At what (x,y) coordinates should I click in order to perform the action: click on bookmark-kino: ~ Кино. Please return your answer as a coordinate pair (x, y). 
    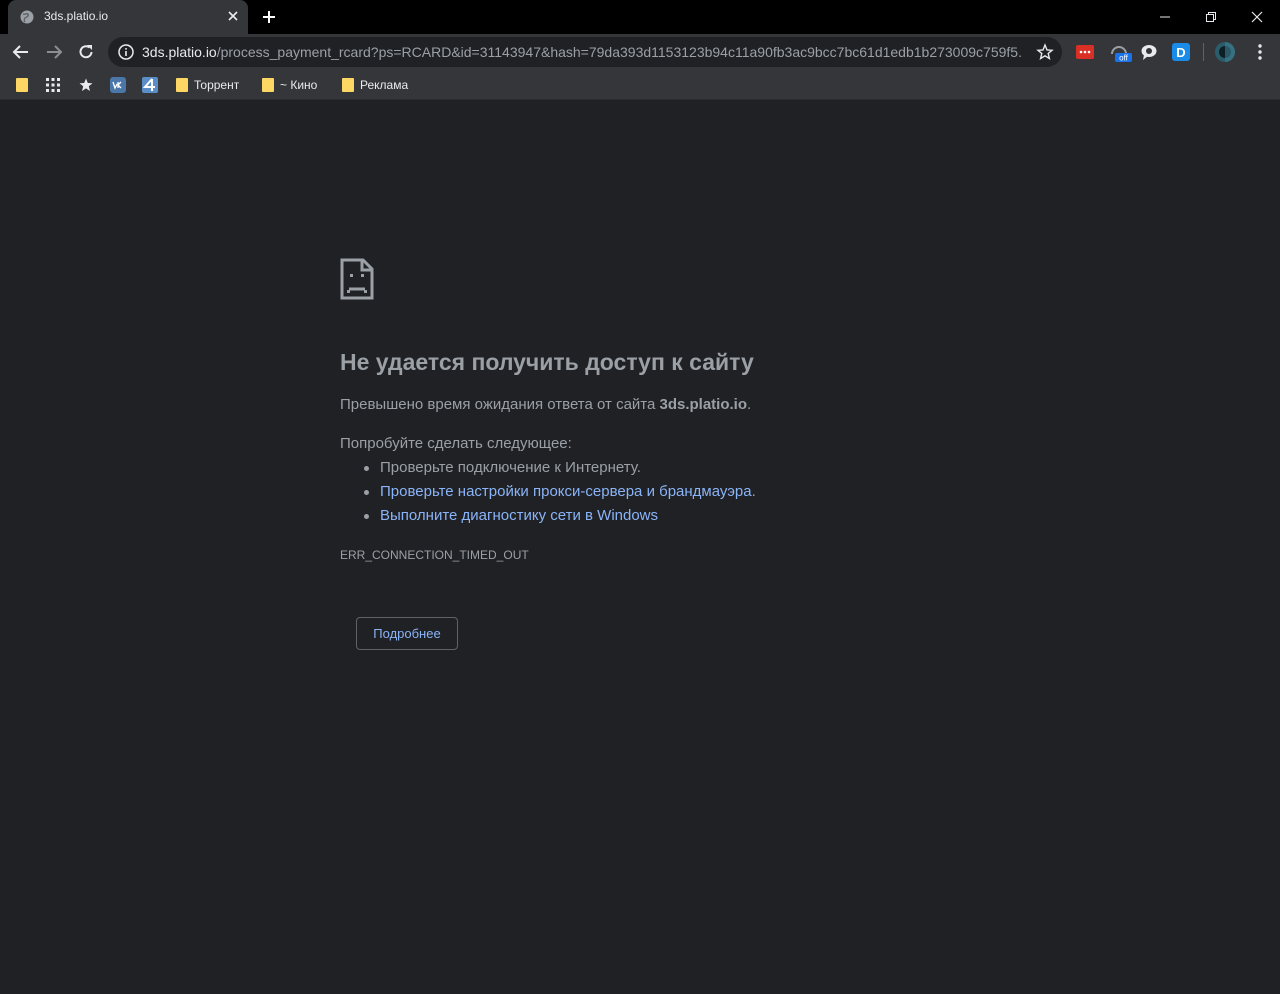
    Looking at the image, I should click on (289, 85).